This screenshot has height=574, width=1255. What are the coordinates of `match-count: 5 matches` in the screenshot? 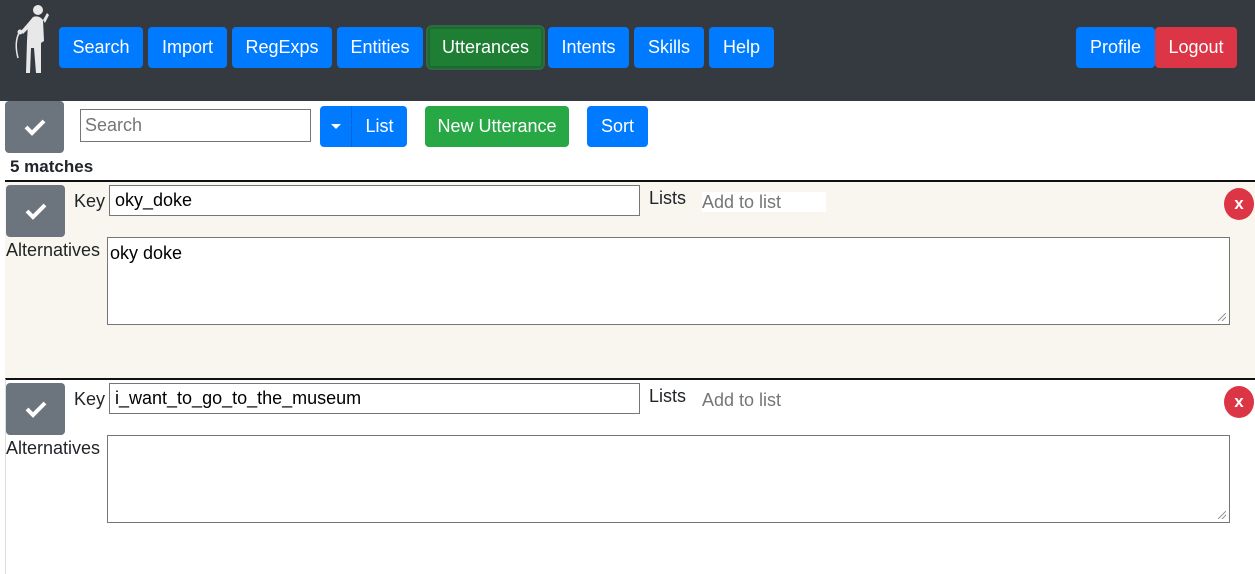 It's located at (52, 166).